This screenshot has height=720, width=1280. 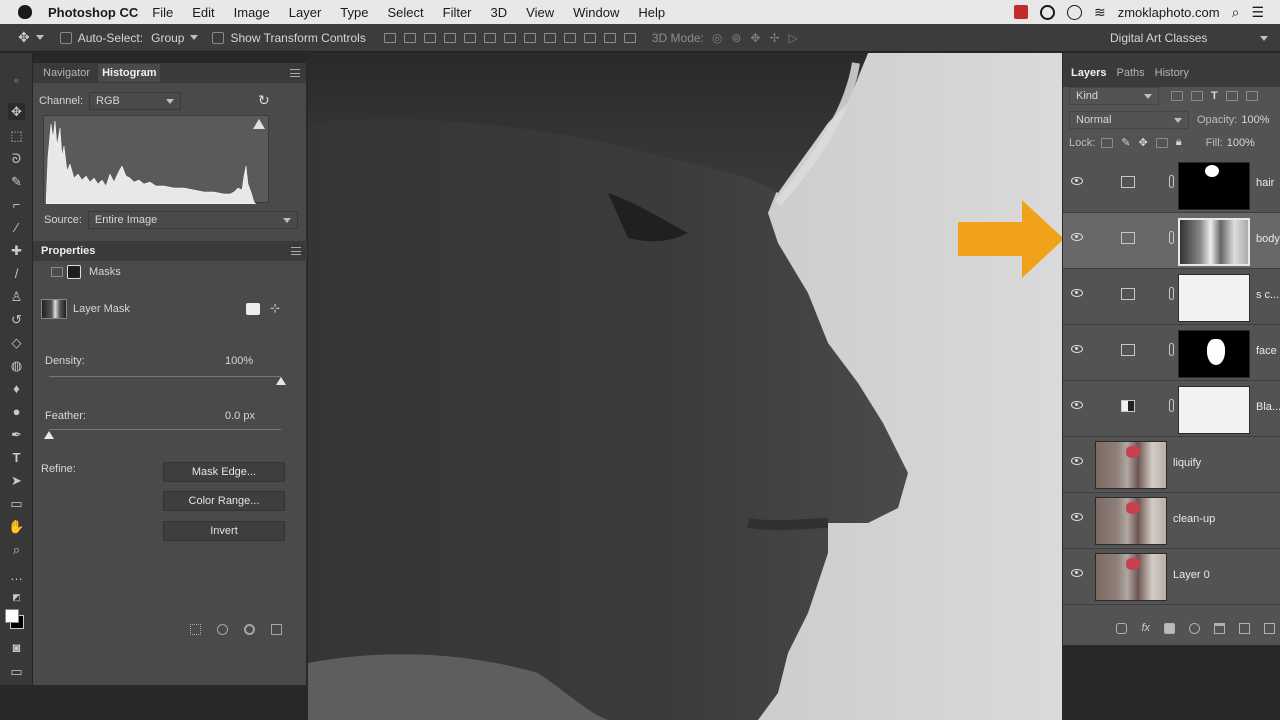 What do you see at coordinates (57, 272) in the screenshot?
I see `adjustment-icon` at bounding box center [57, 272].